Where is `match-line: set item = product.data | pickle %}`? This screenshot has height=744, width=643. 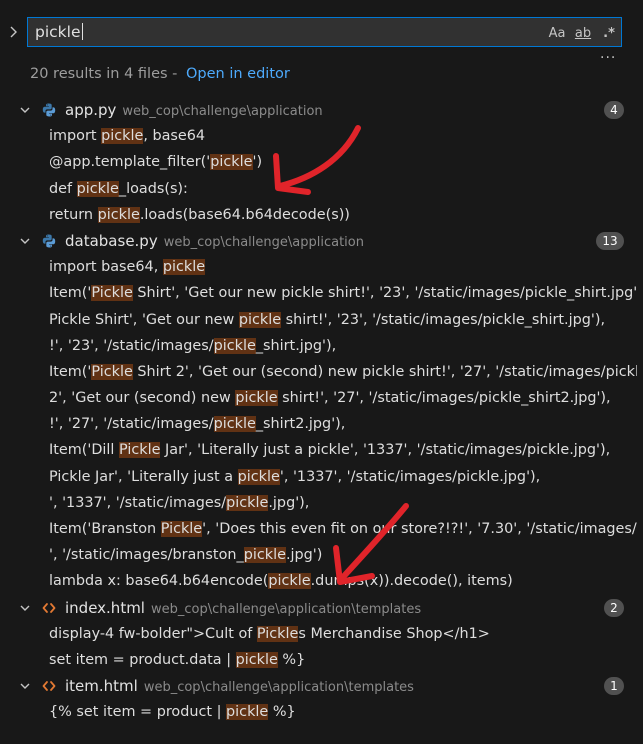
match-line: set item = product.data | pickle %} is located at coordinates (321, 660).